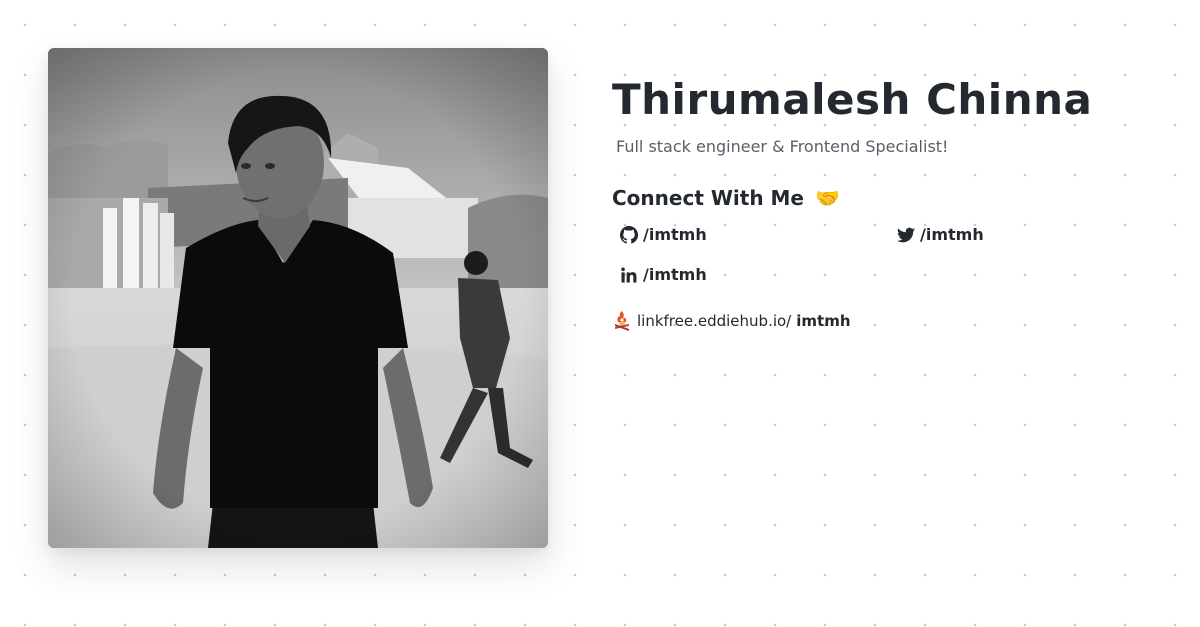 This screenshot has height=627, width=1200. What do you see at coordinates (758, 275) in the screenshot?
I see `linkedin-link: /imtmh` at bounding box center [758, 275].